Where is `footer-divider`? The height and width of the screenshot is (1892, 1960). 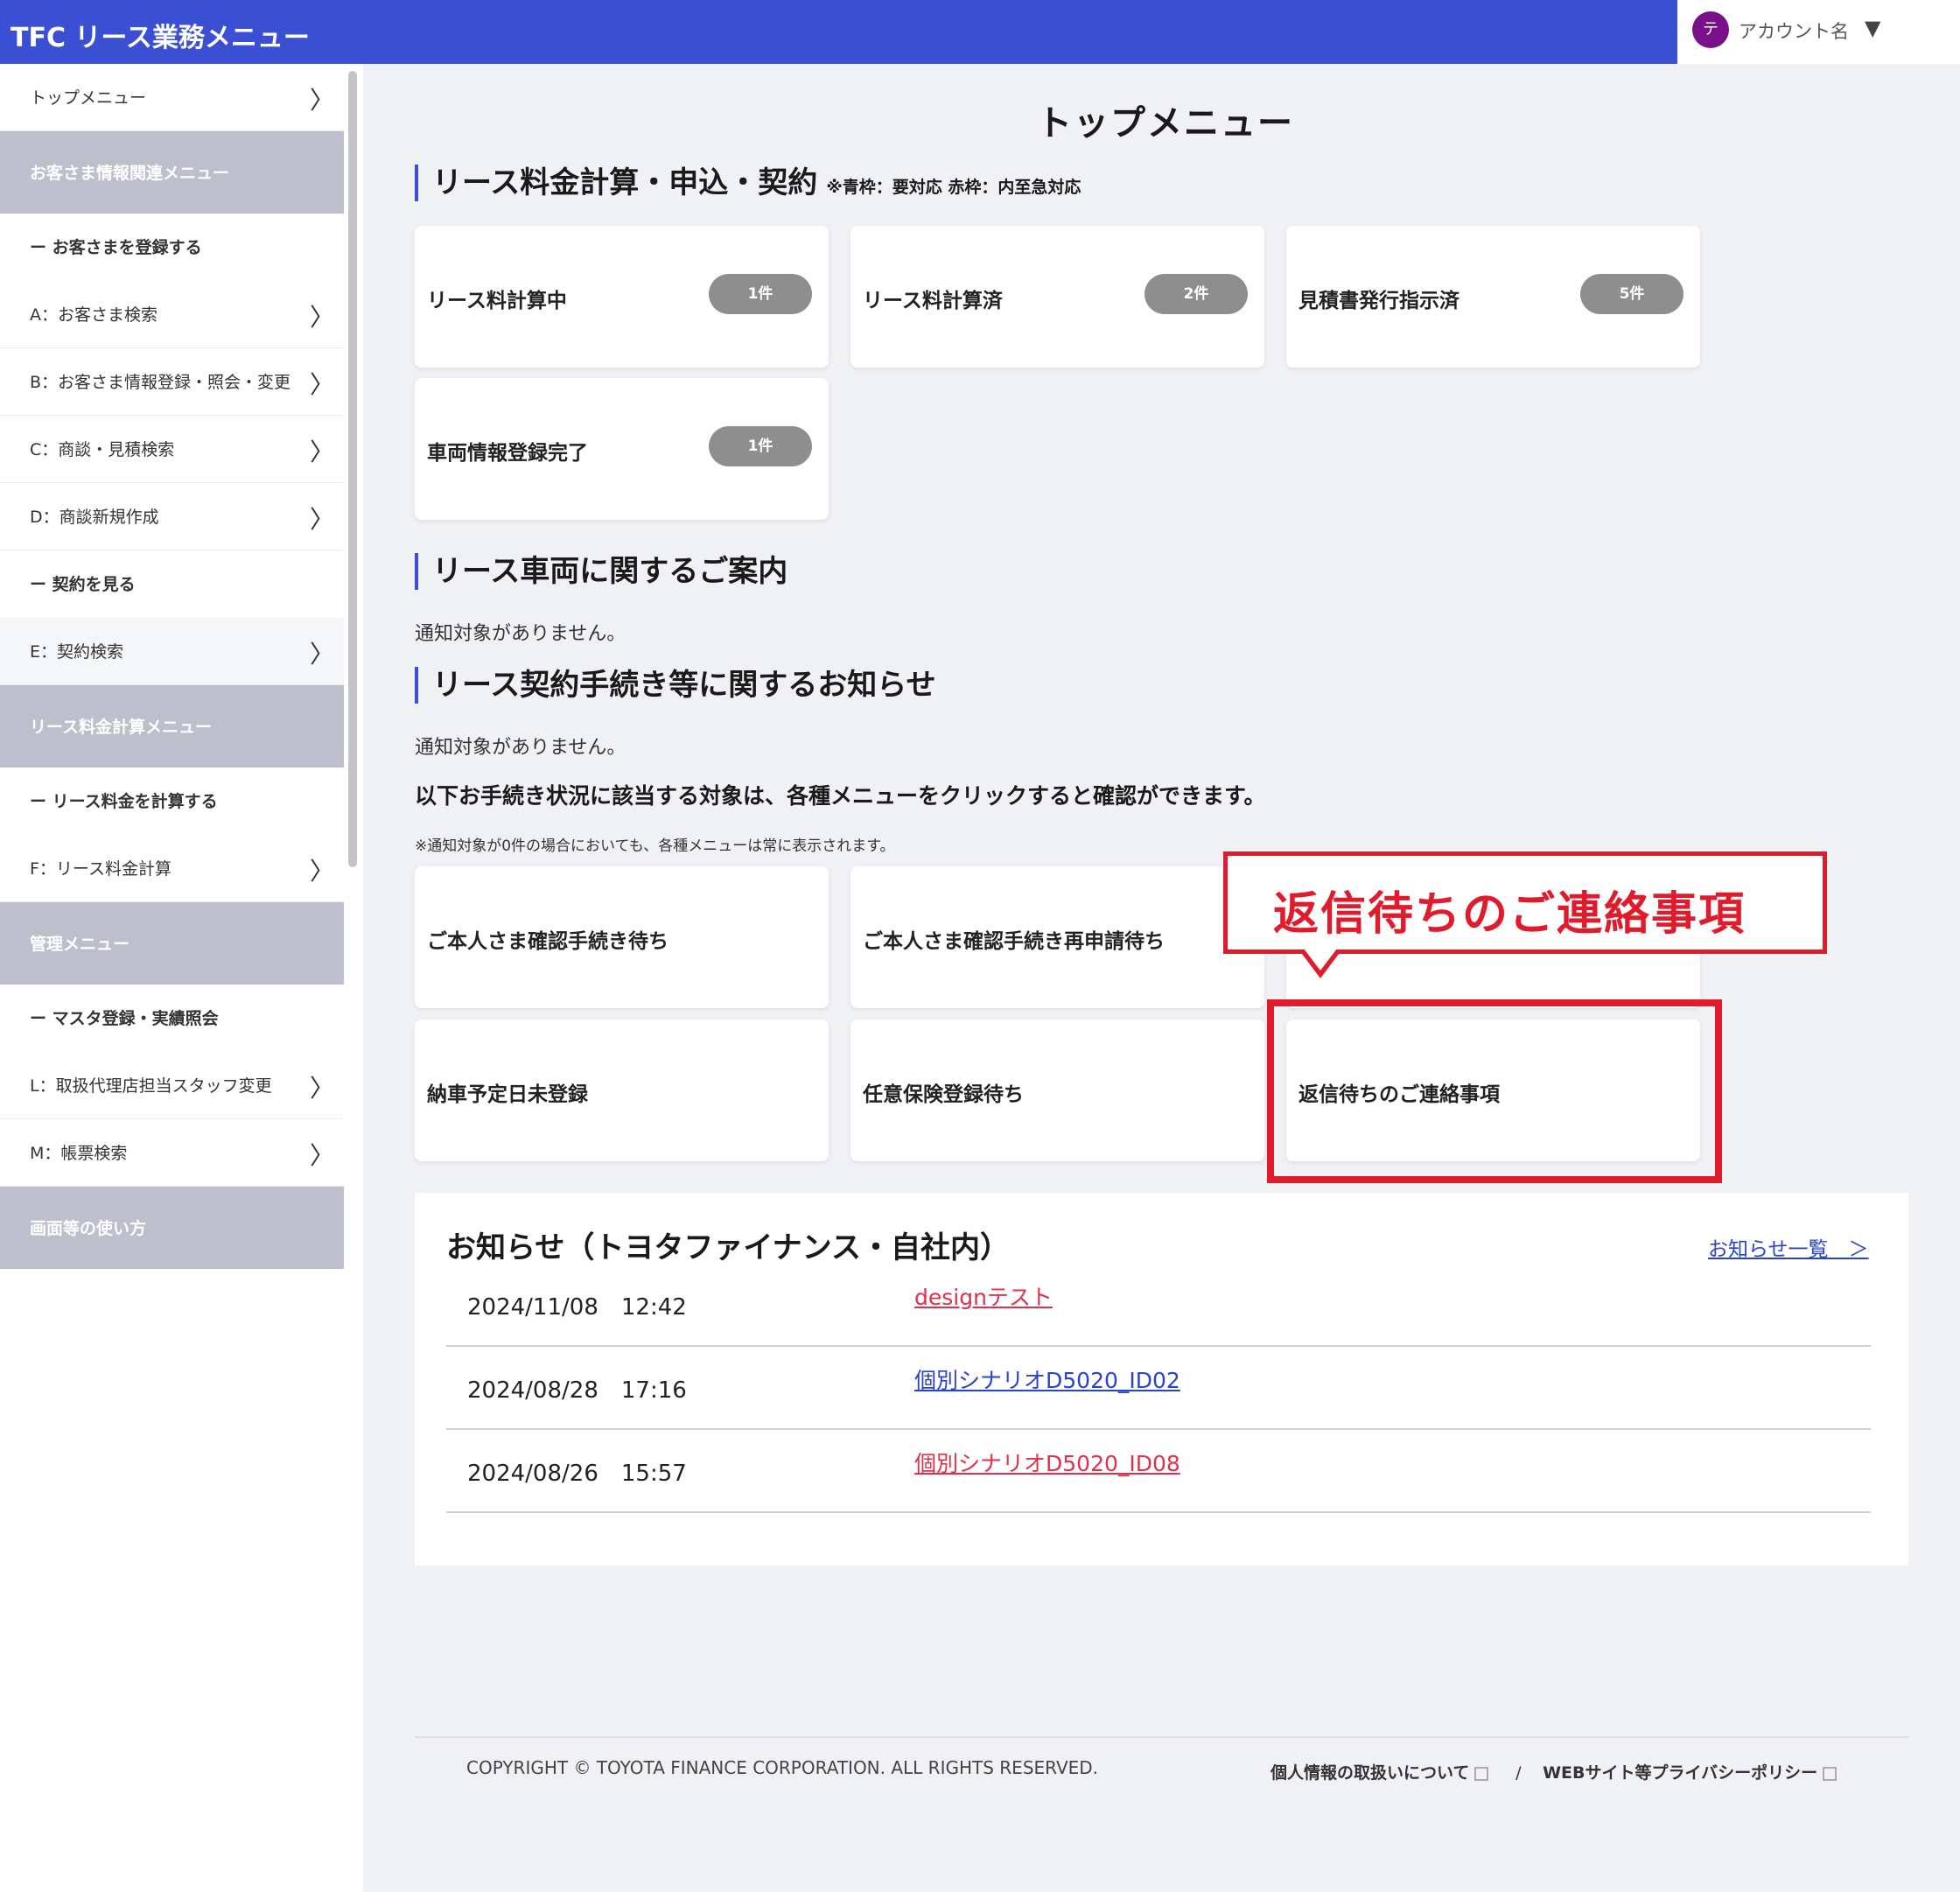 footer-divider is located at coordinates (1161, 1737).